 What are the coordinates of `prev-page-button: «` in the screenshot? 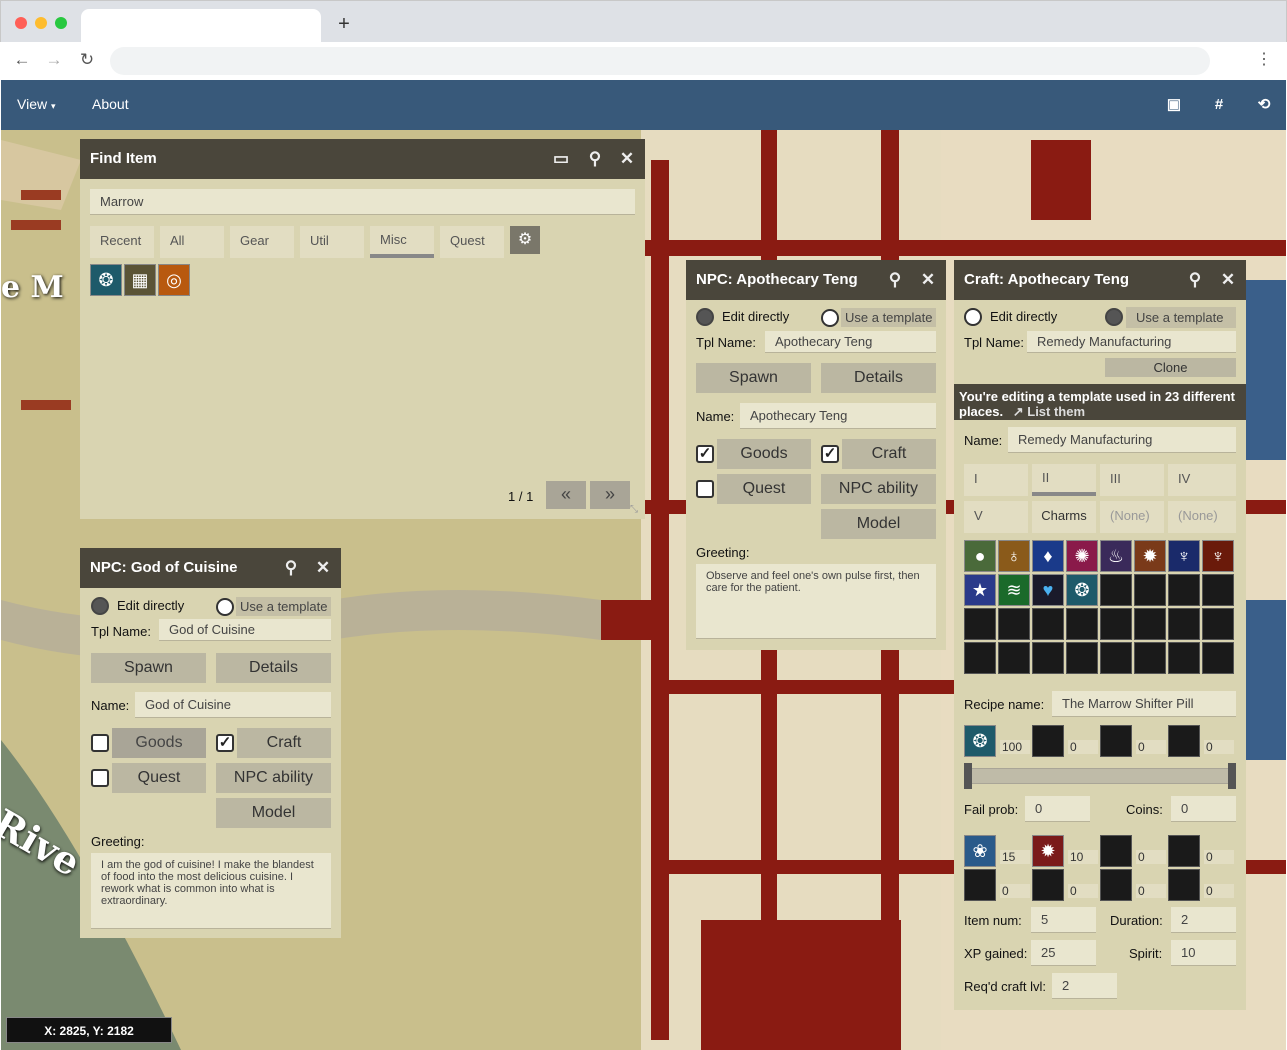 It's located at (566, 495).